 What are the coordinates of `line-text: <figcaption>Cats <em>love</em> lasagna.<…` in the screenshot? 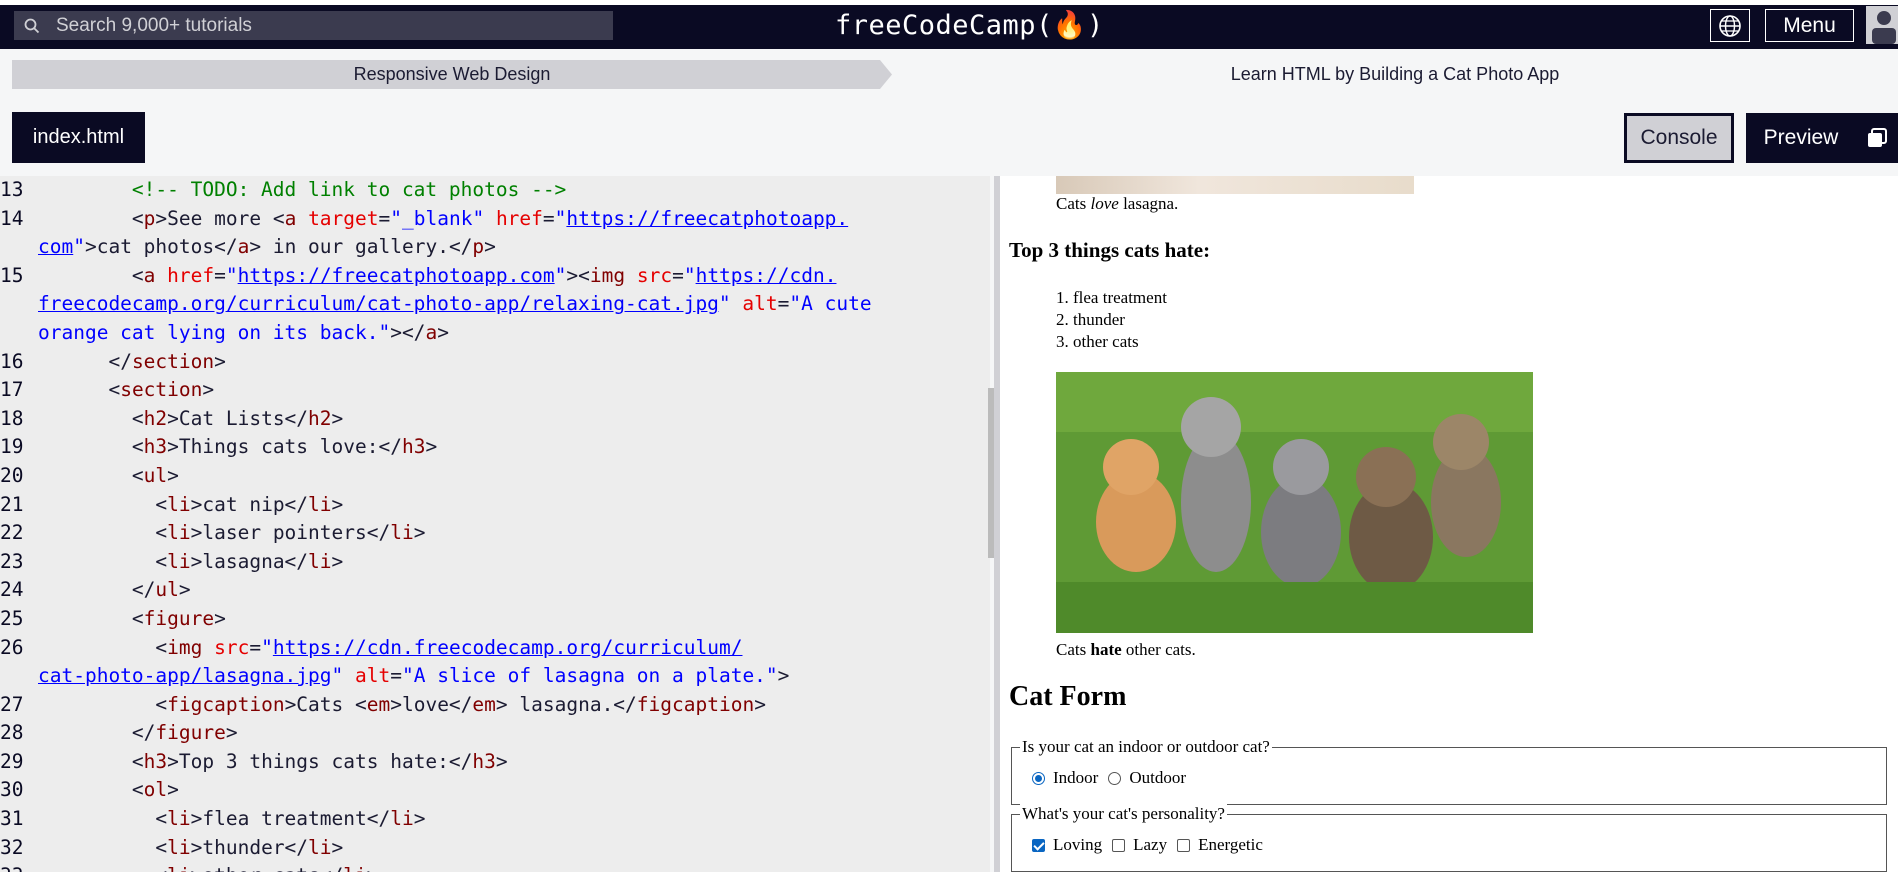 It's located at (514, 705).